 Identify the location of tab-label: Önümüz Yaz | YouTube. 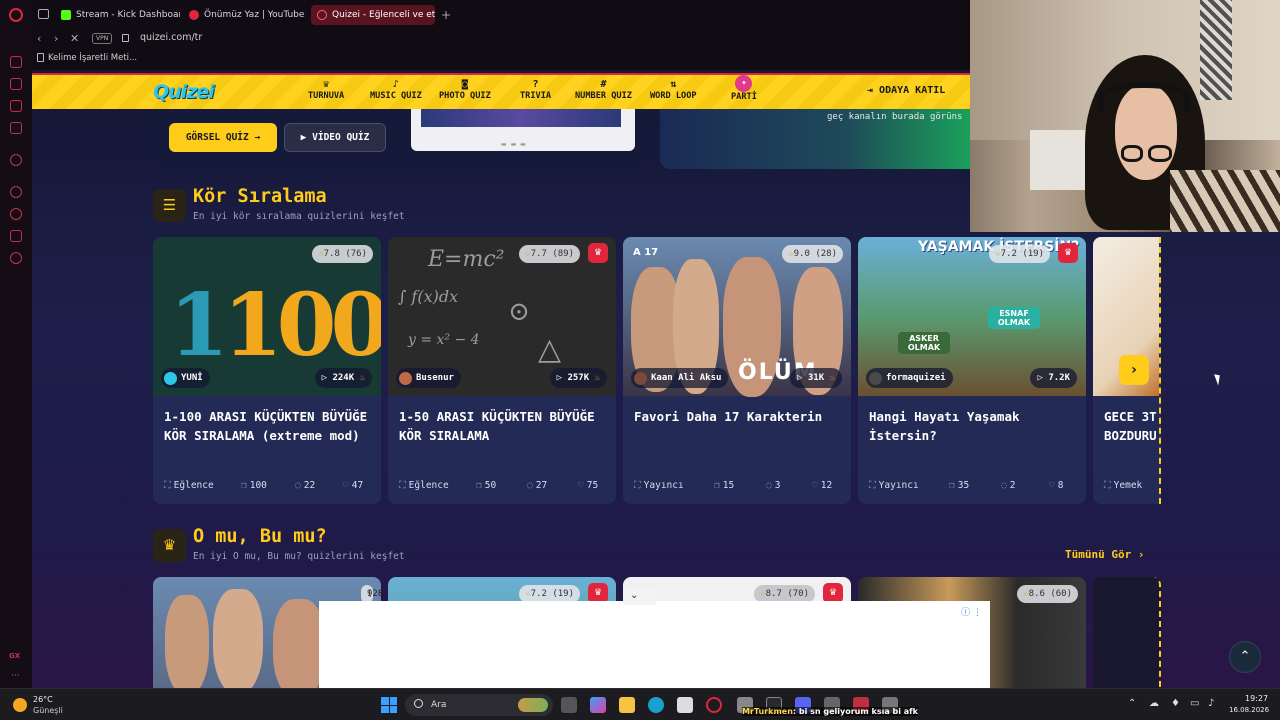
(254, 15).